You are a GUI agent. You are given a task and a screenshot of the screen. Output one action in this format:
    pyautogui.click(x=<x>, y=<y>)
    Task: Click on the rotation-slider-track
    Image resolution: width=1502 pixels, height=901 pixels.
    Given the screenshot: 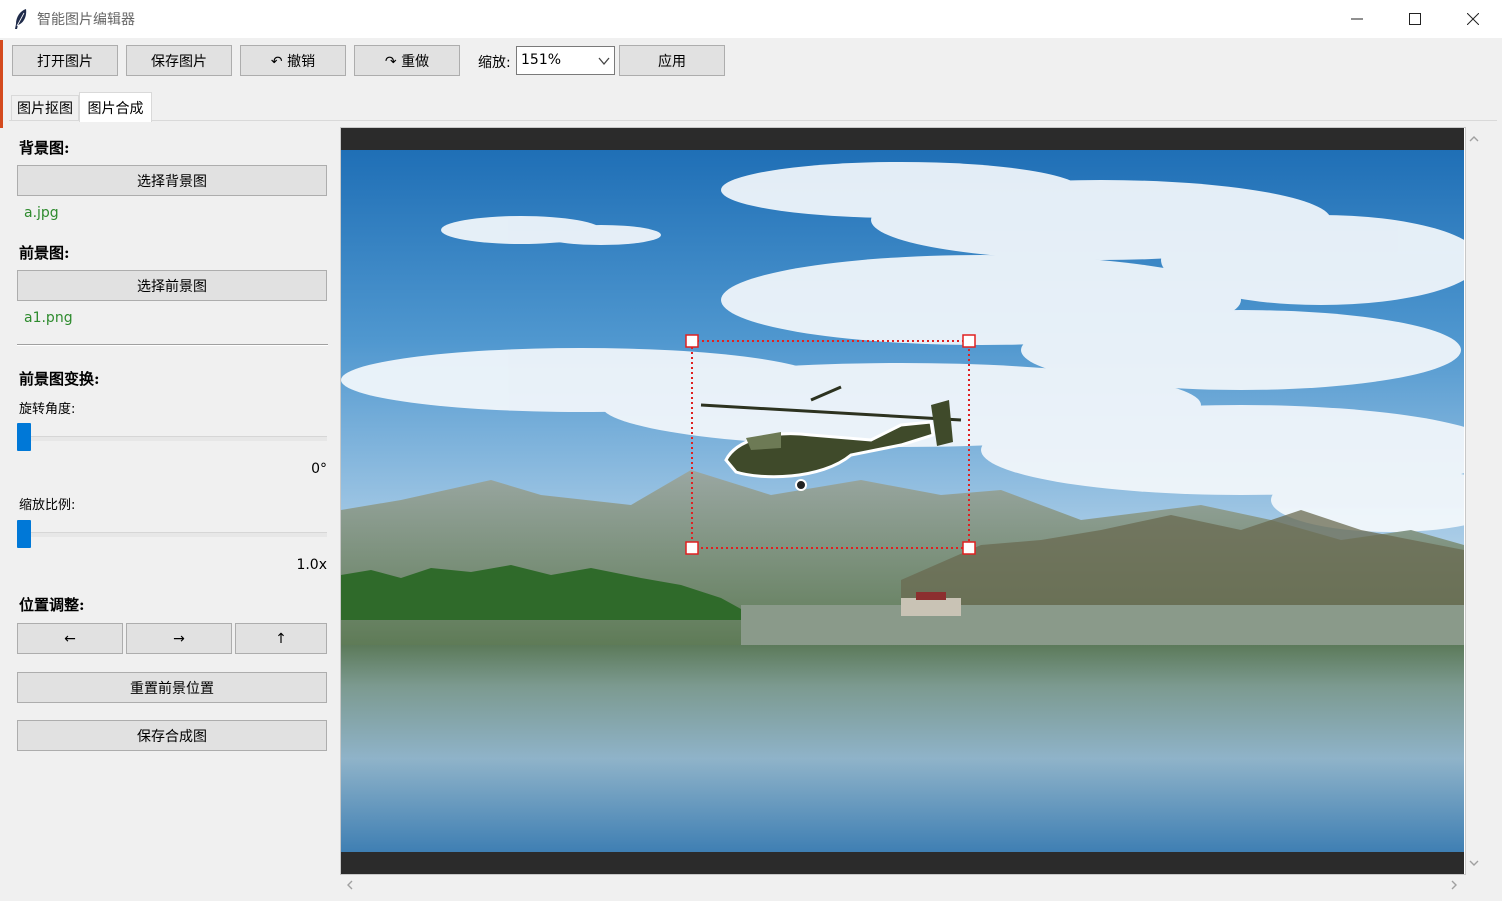 What is the action you would take?
    pyautogui.click(x=172, y=438)
    